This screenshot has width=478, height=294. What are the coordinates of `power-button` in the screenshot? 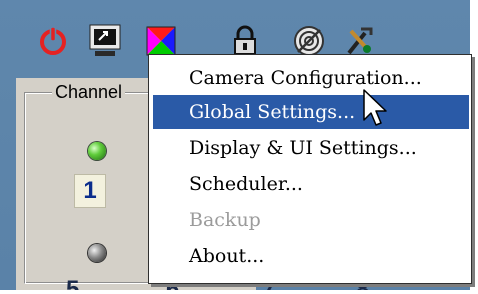 It's located at (53, 41).